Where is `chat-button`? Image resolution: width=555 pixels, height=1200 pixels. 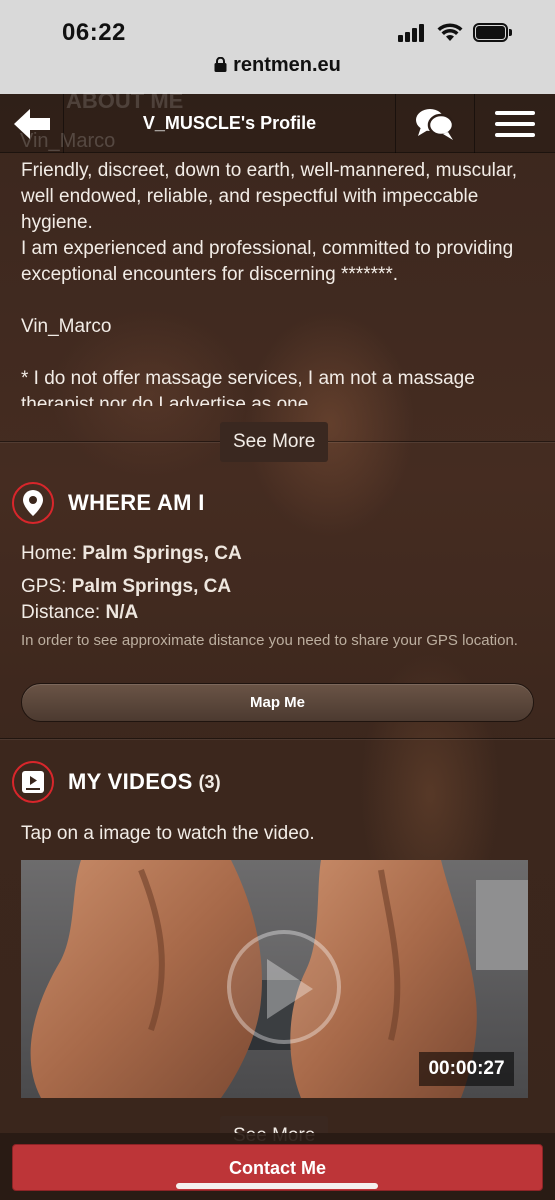
chat-button is located at coordinates (435, 123).